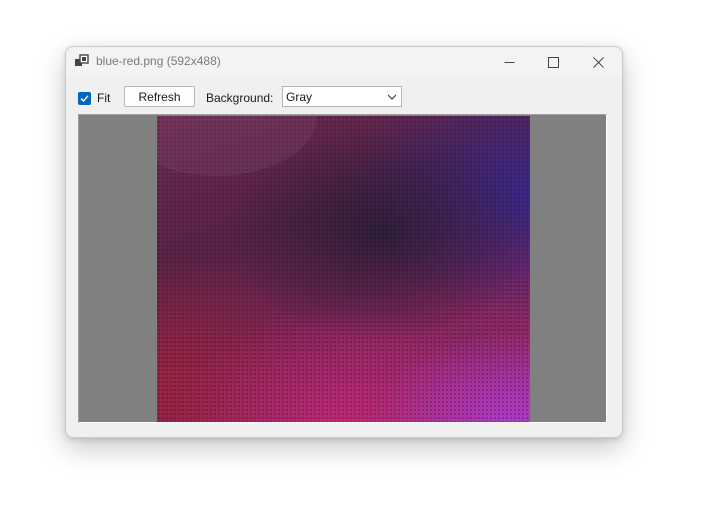 This screenshot has height=526, width=705. What do you see at coordinates (344, 62) in the screenshot?
I see `title-bar: blue-red.png (592x488)` at bounding box center [344, 62].